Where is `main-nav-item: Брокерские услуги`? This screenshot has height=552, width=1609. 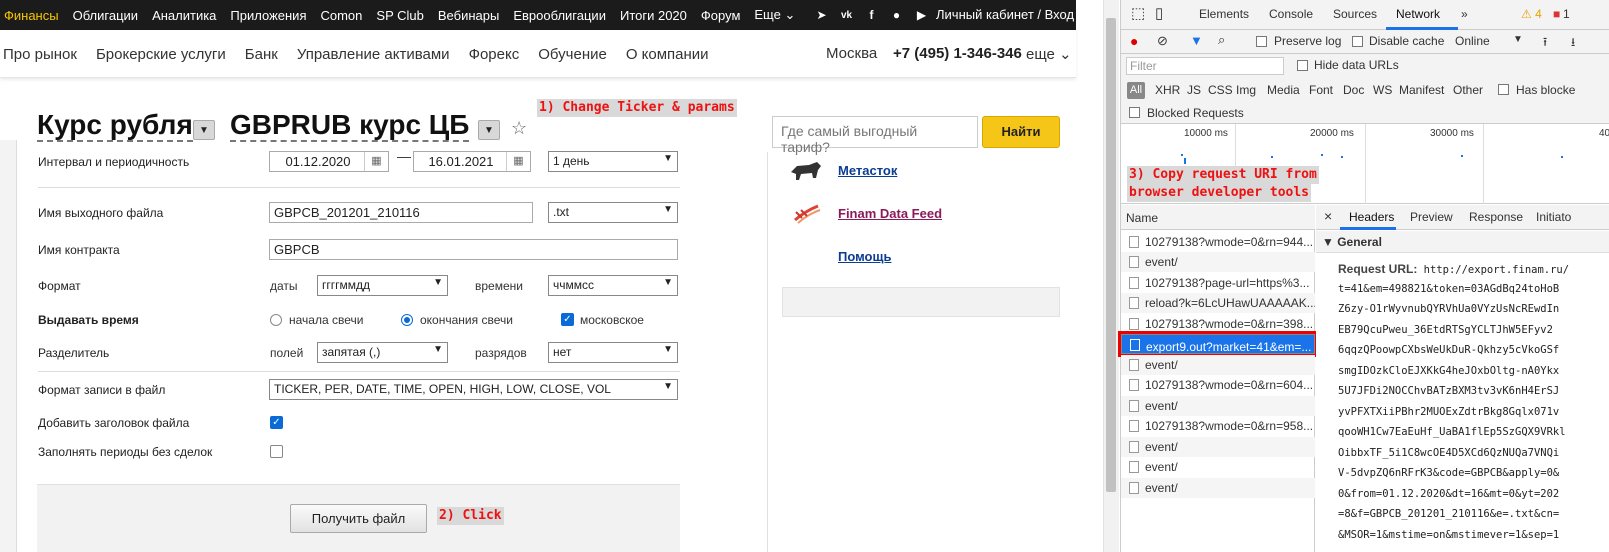
main-nav-item: Брокерские услуги is located at coordinates (161, 54).